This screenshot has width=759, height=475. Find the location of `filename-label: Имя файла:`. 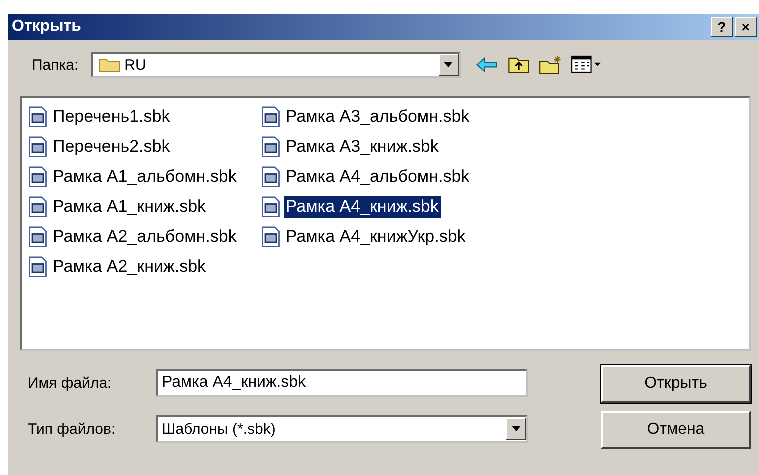

filename-label: Имя файла: is located at coordinates (70, 383).